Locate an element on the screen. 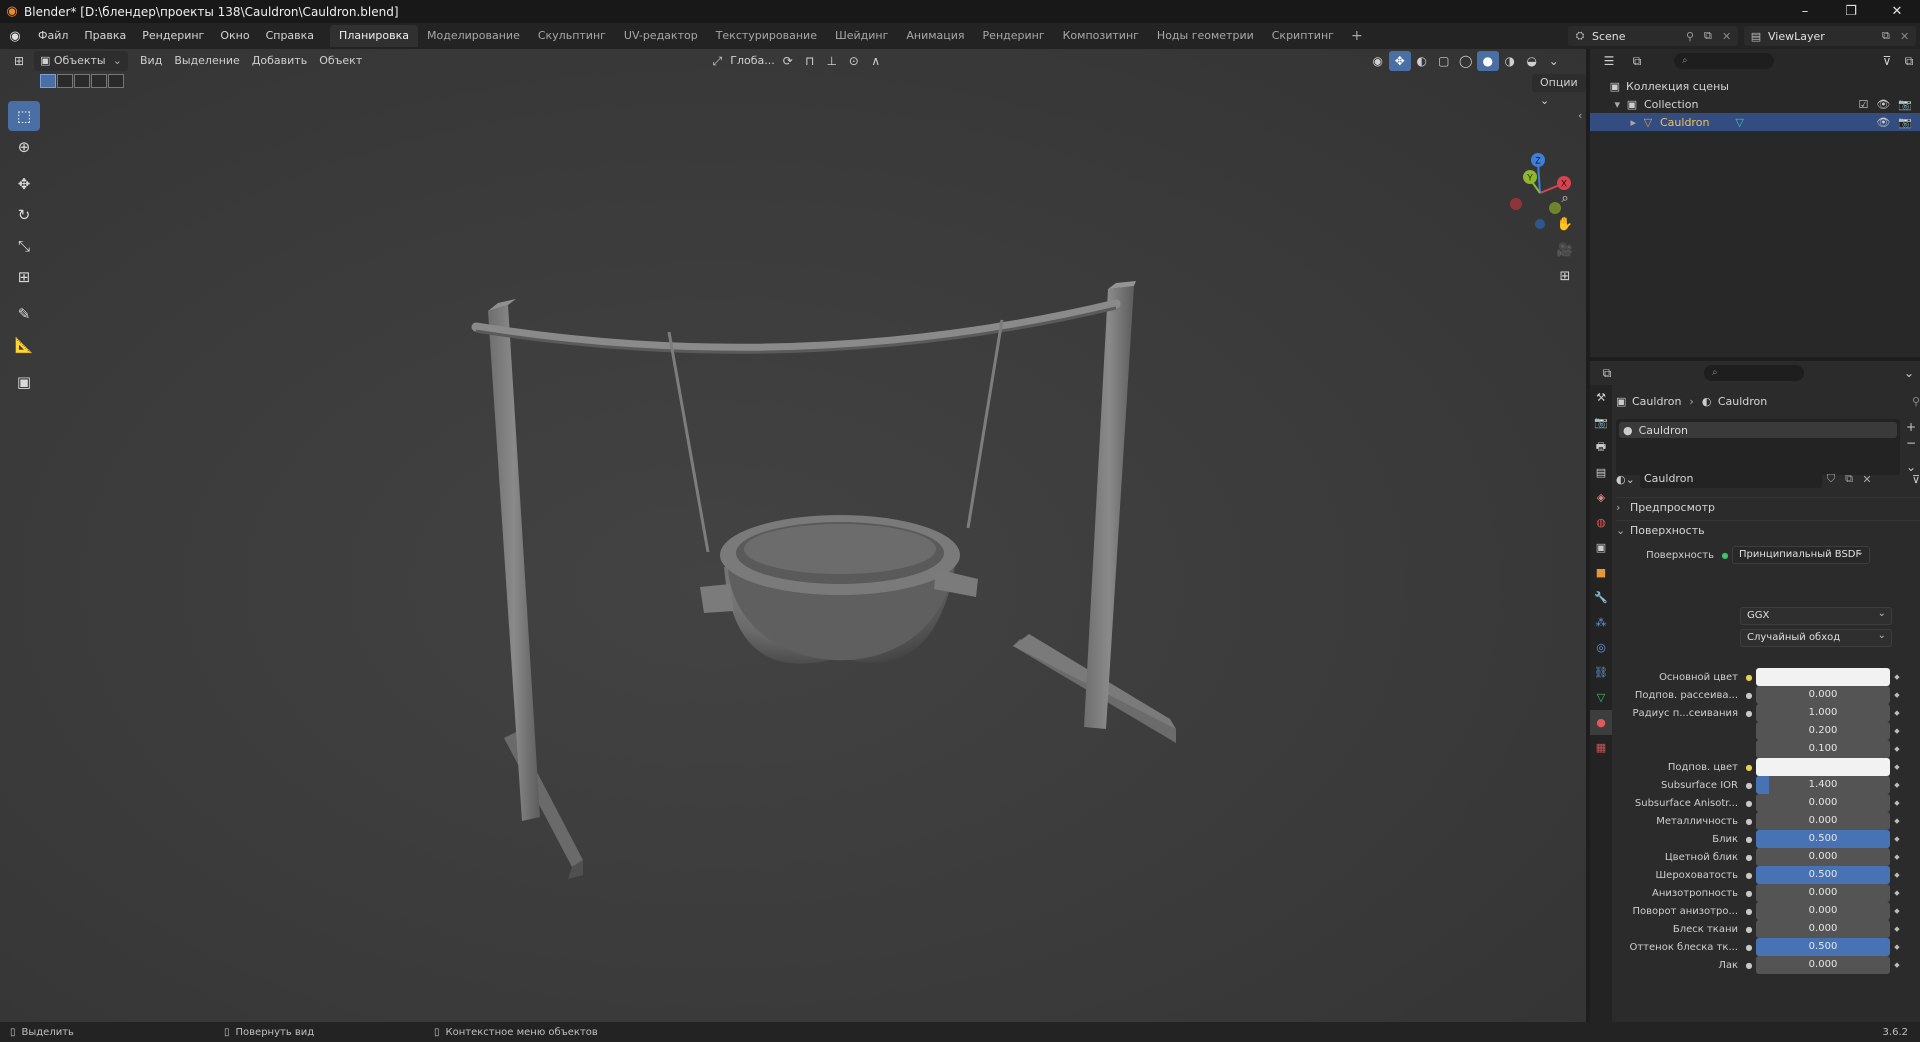 The height and width of the screenshot is (1042, 1920). blender-menu-icon: ◉ is located at coordinates (15, 36).